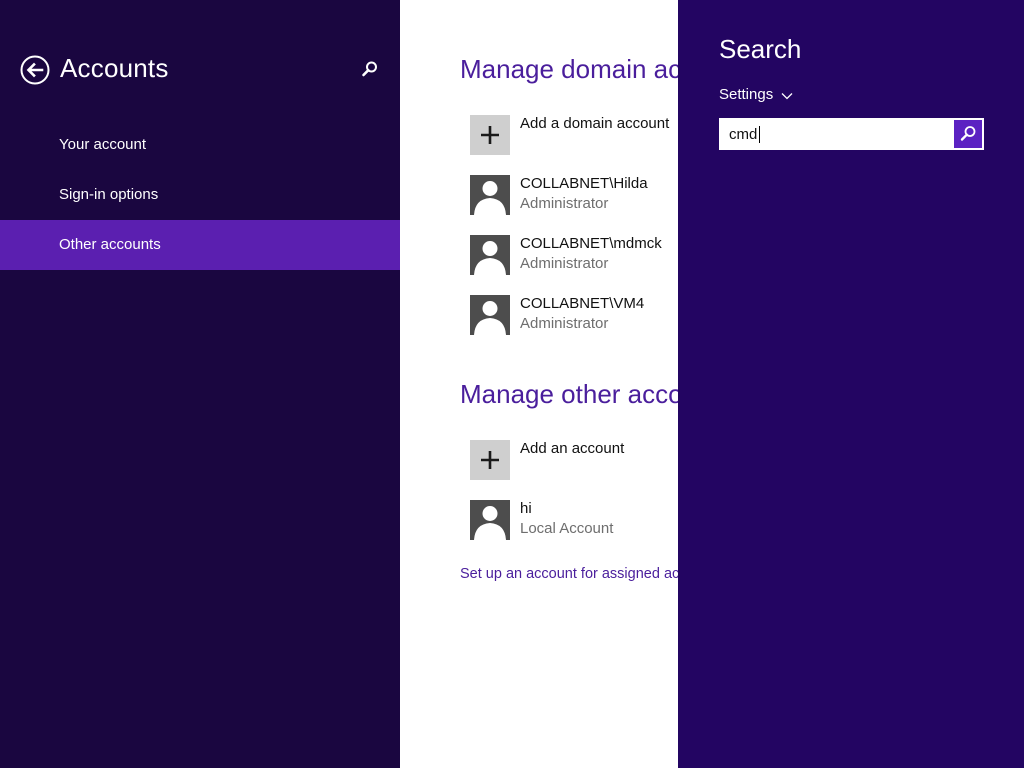  I want to click on nav-item-sign-in-options: Sign-in options, so click(200, 195).